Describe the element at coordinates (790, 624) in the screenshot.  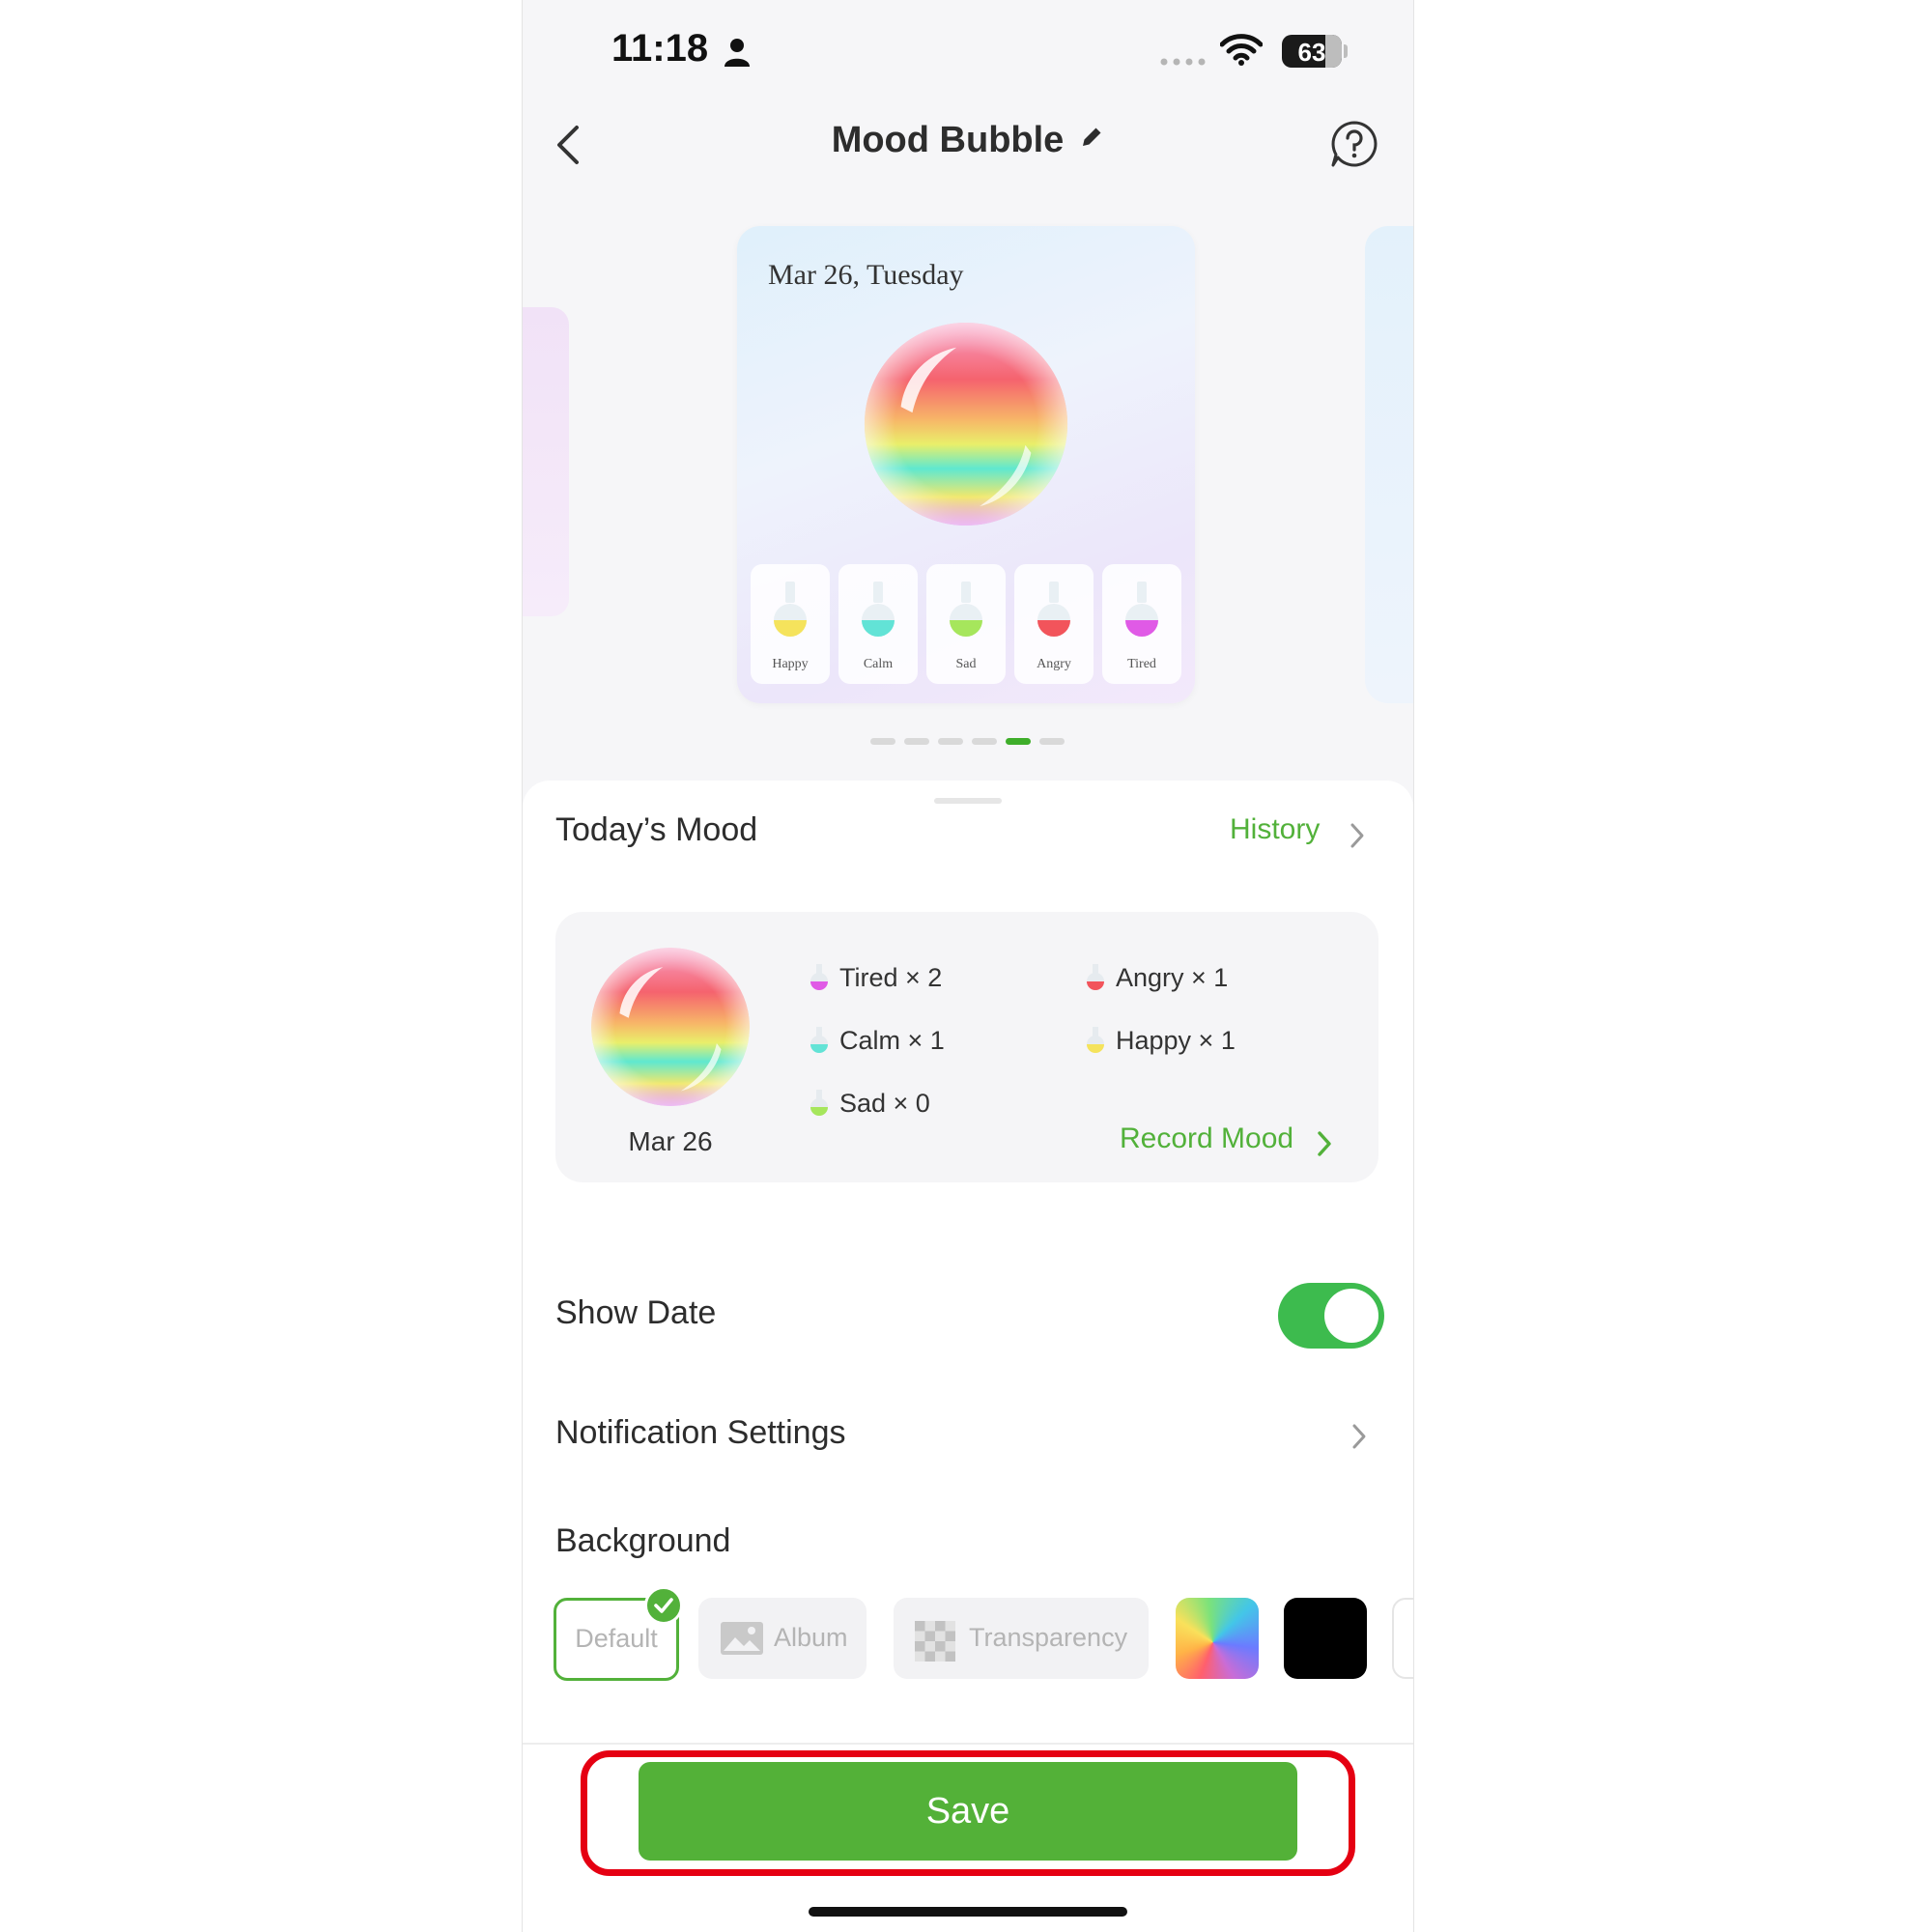
I see `bottle-happy: Happy` at that location.